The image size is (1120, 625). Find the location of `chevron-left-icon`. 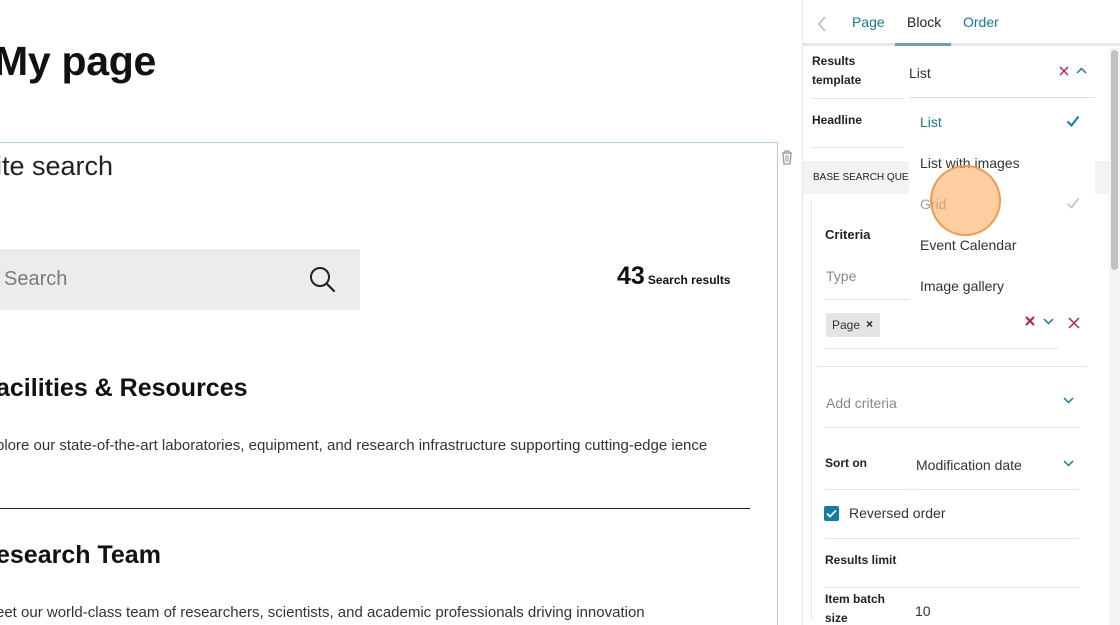

chevron-left-icon is located at coordinates (822, 24).